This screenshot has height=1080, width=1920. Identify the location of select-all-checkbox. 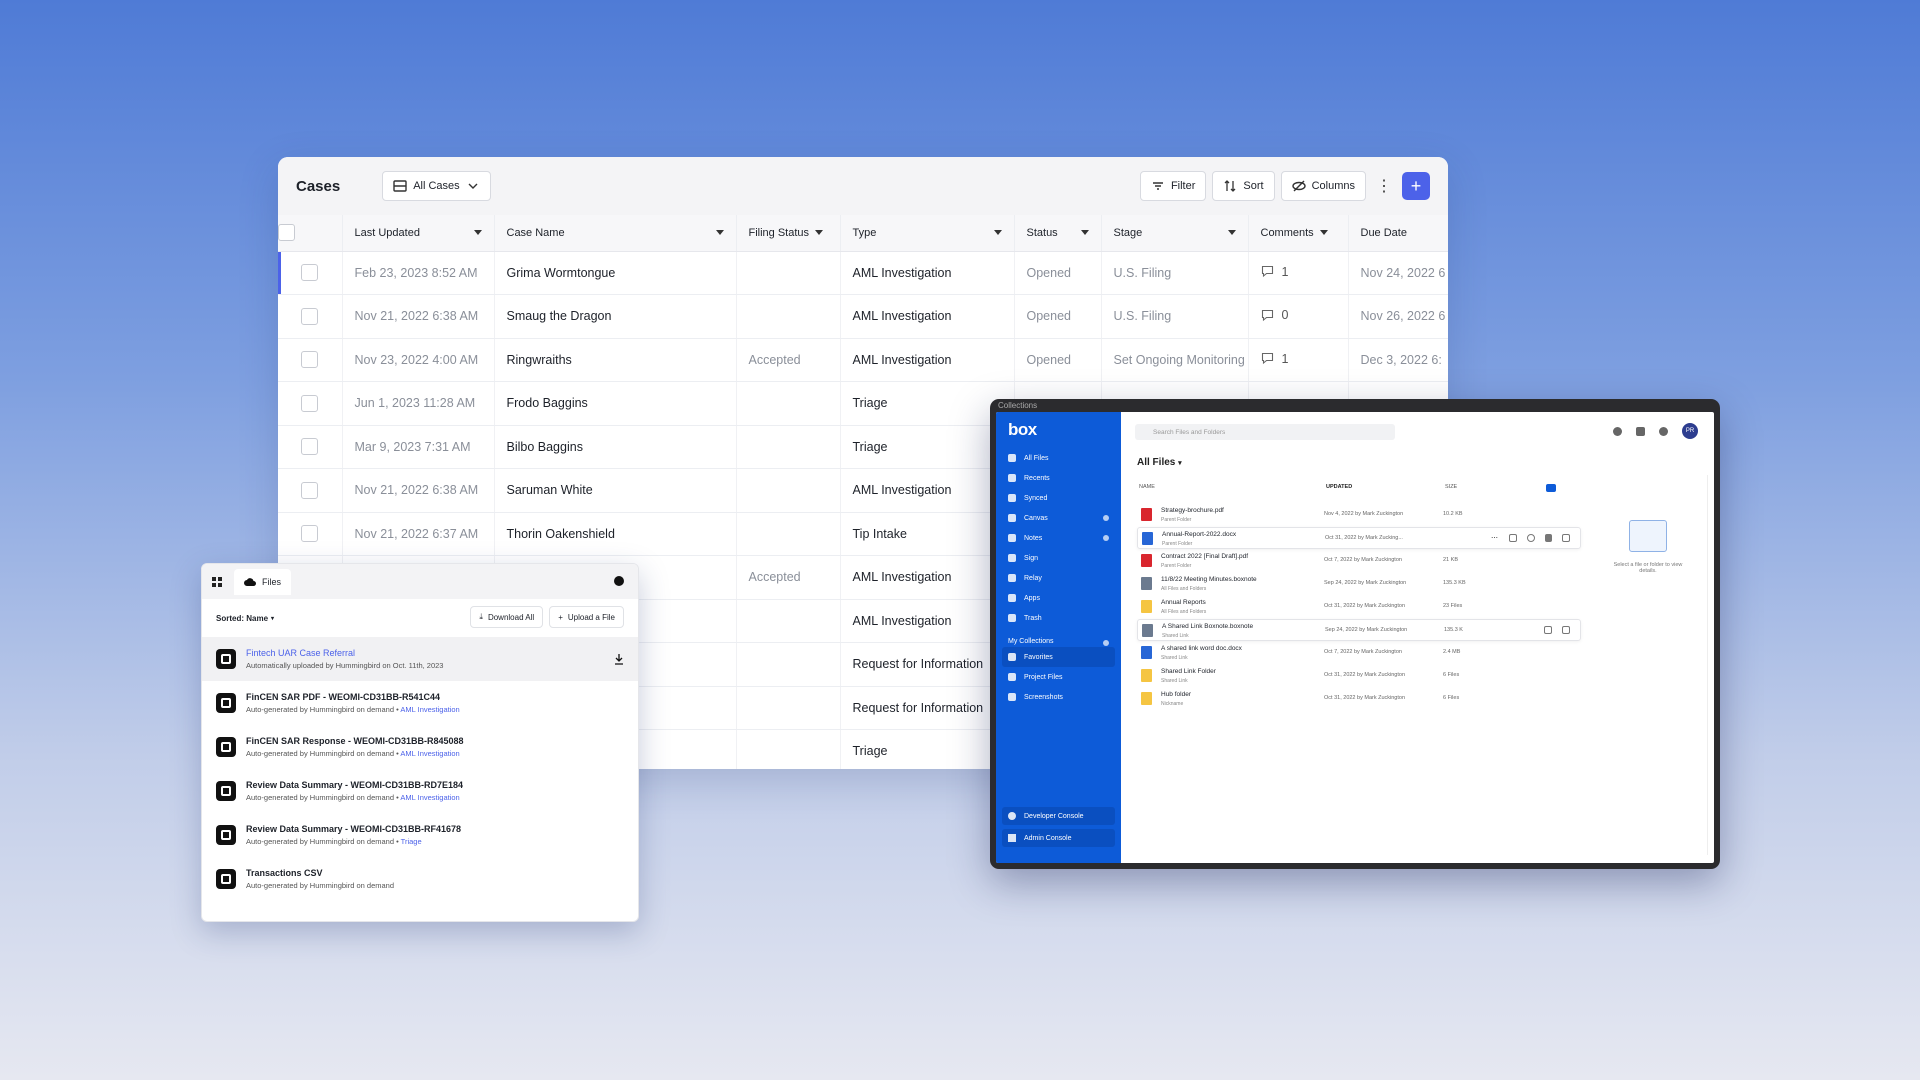
(286, 233).